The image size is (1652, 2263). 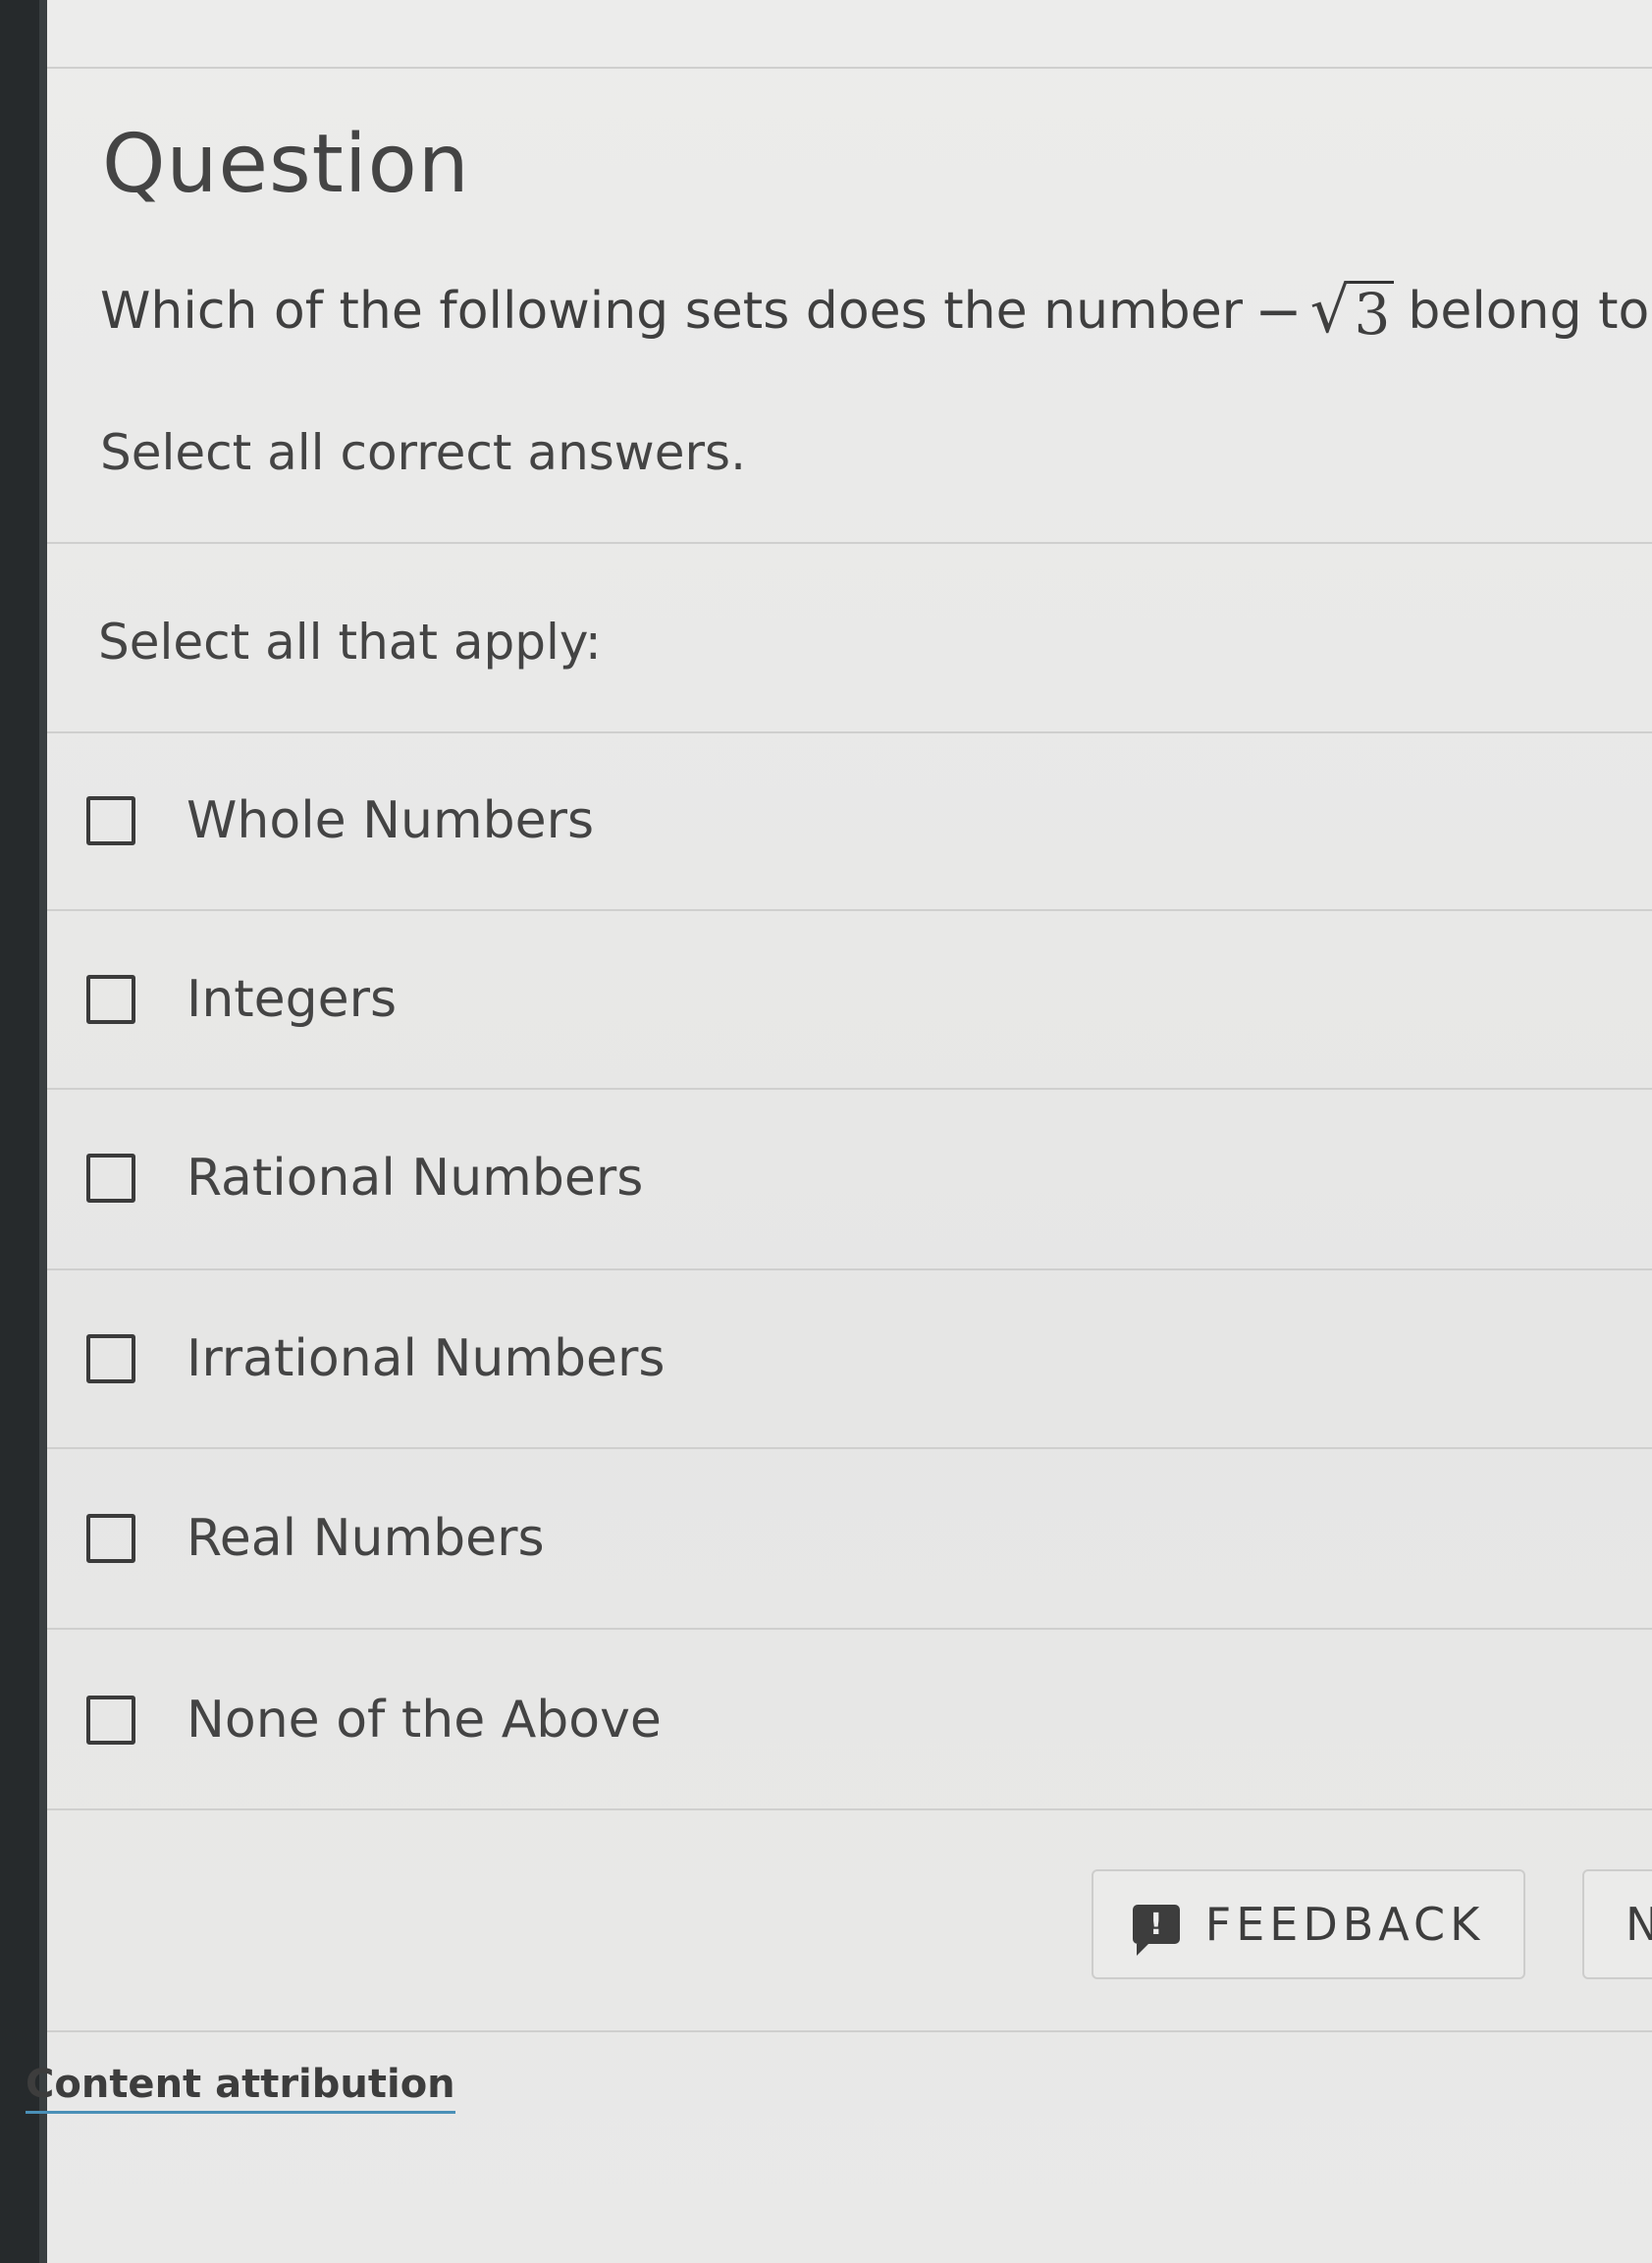 I want to click on question-text-after: belong to?, so click(x=1530, y=311).